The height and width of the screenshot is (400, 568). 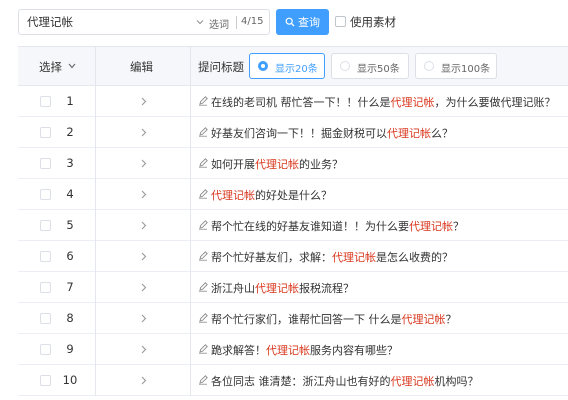 I want to click on use-material-checkbox, so click(x=340, y=21).